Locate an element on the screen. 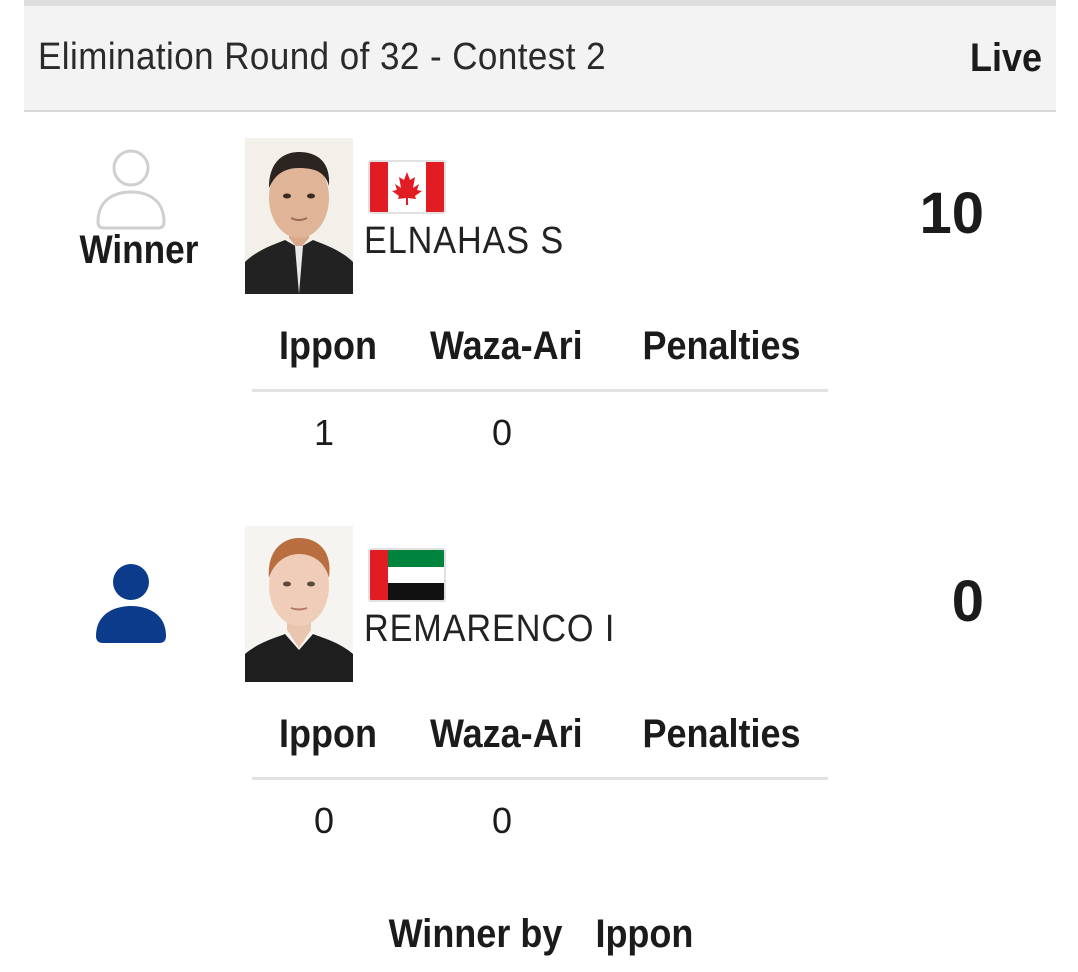 The height and width of the screenshot is (972, 1078). match-result: Winner by Ippon is located at coordinates (539, 937).